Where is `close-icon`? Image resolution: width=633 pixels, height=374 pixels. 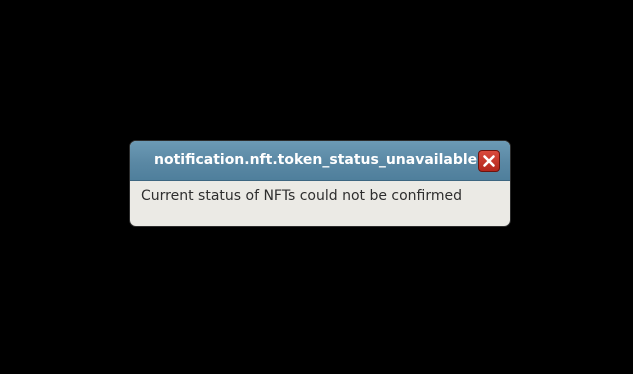 close-icon is located at coordinates (489, 161).